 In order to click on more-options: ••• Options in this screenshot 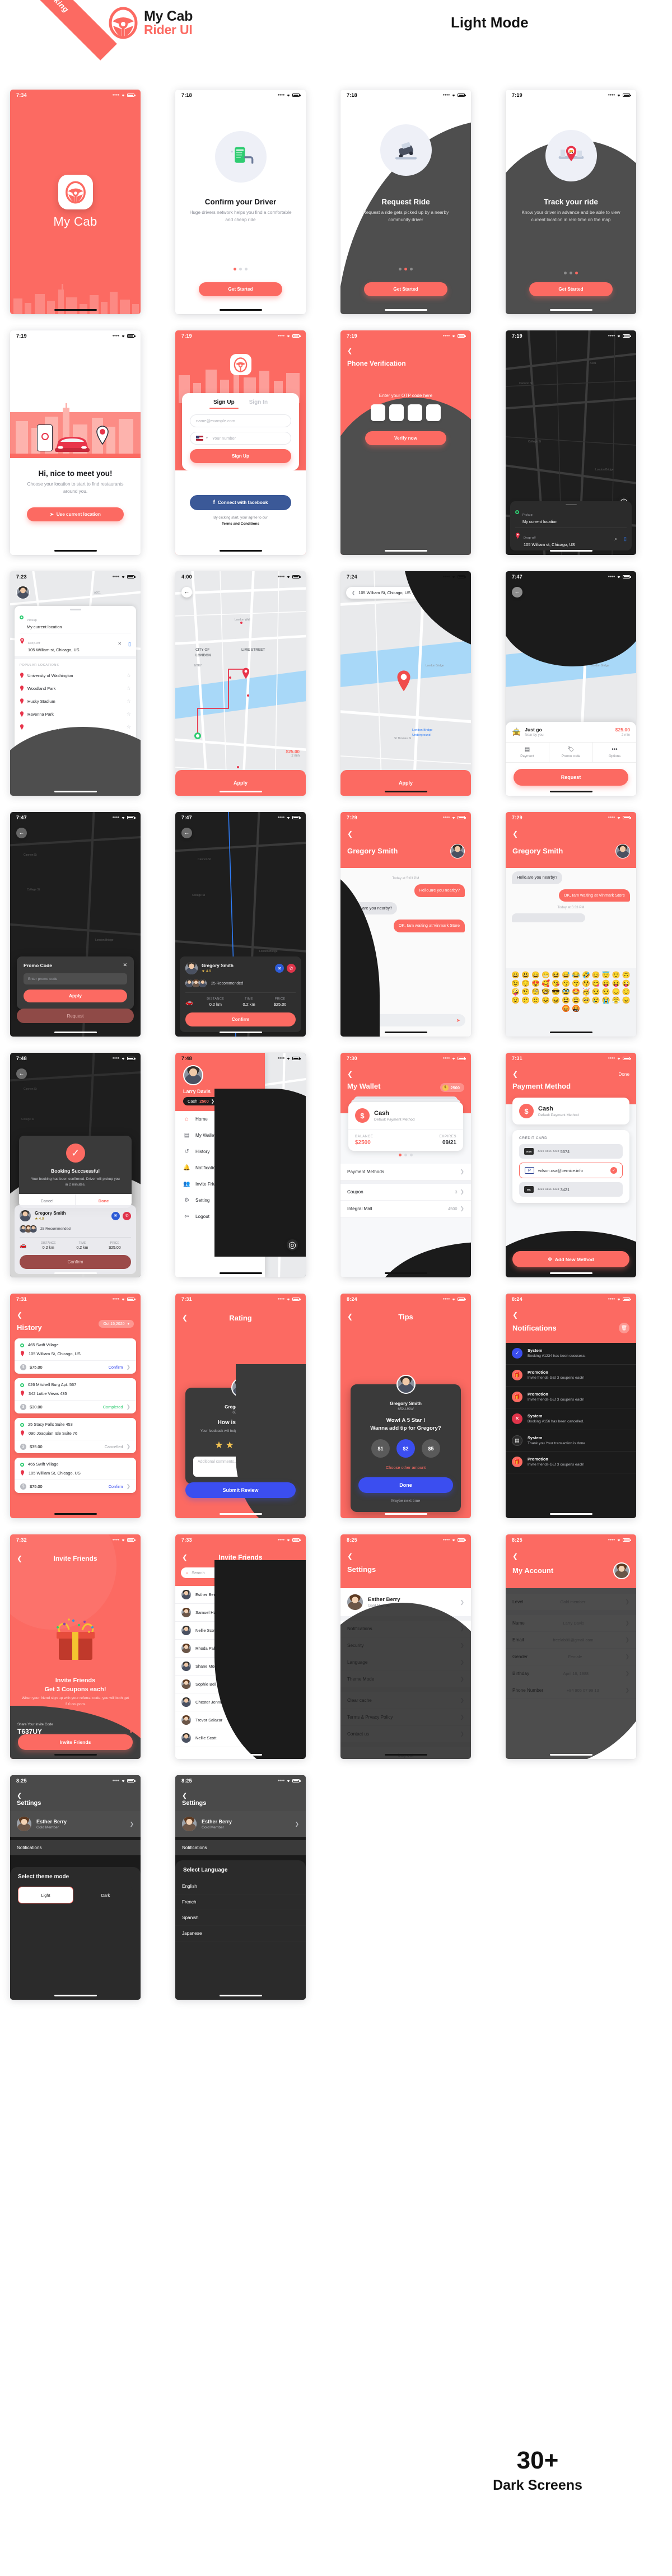, I will do `click(614, 753)`.